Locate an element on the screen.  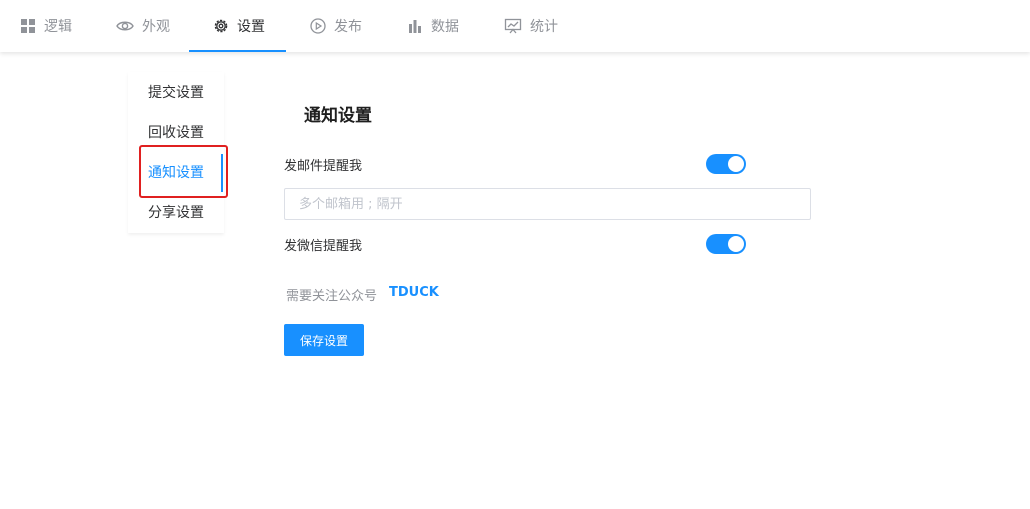
grid-icon is located at coordinates (28, 26).